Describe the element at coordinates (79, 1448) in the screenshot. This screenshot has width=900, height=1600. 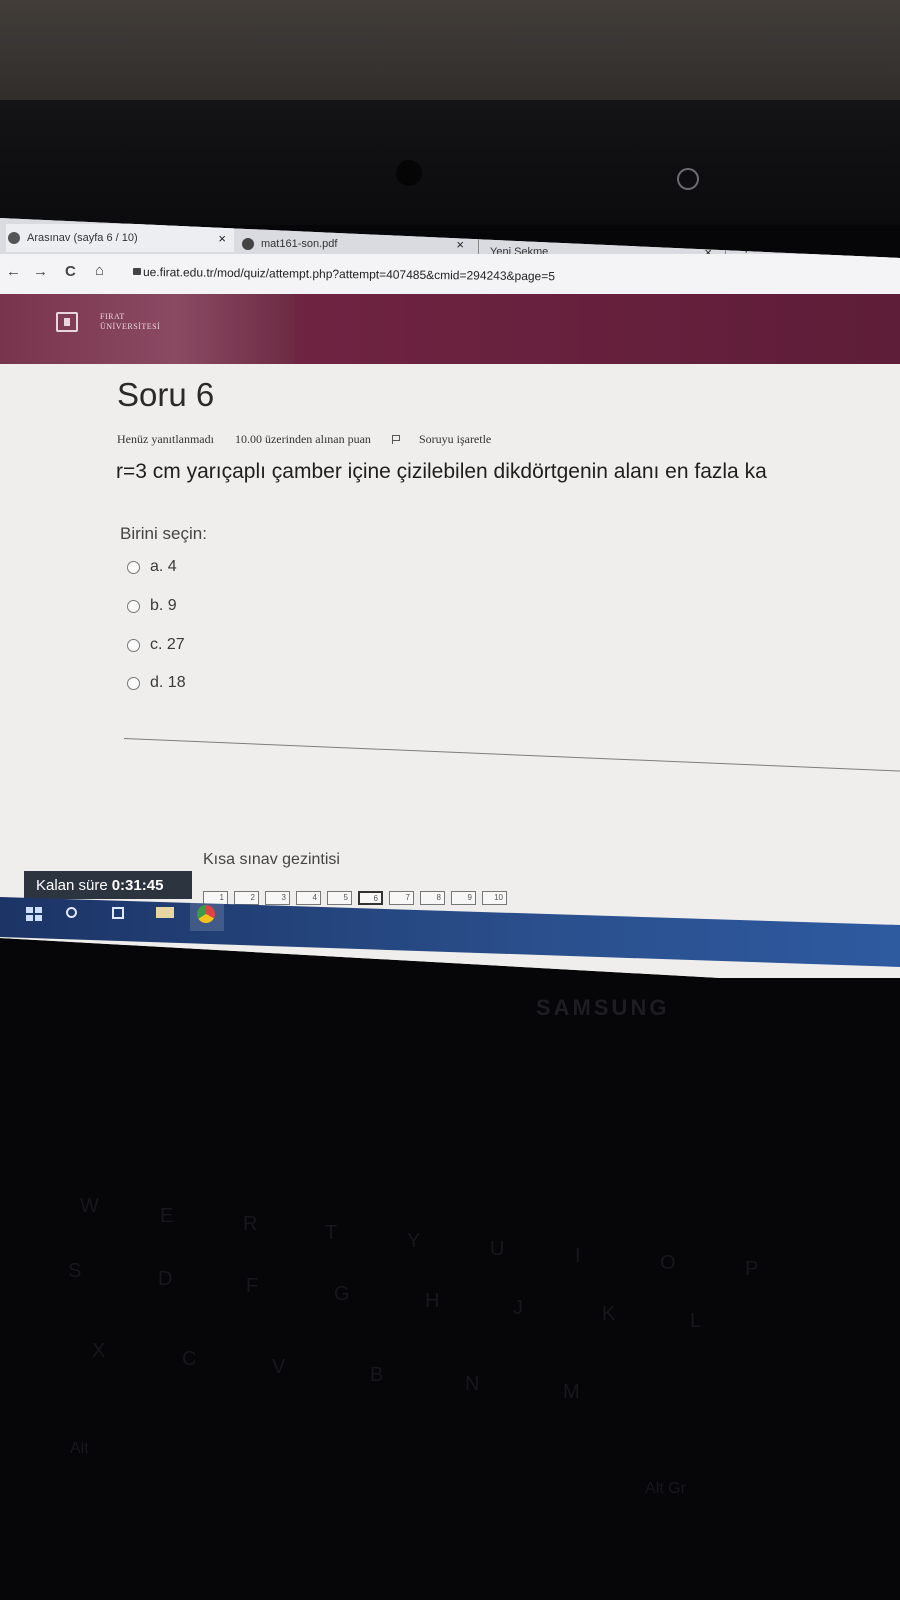
I see `key-alt: Alt` at that location.